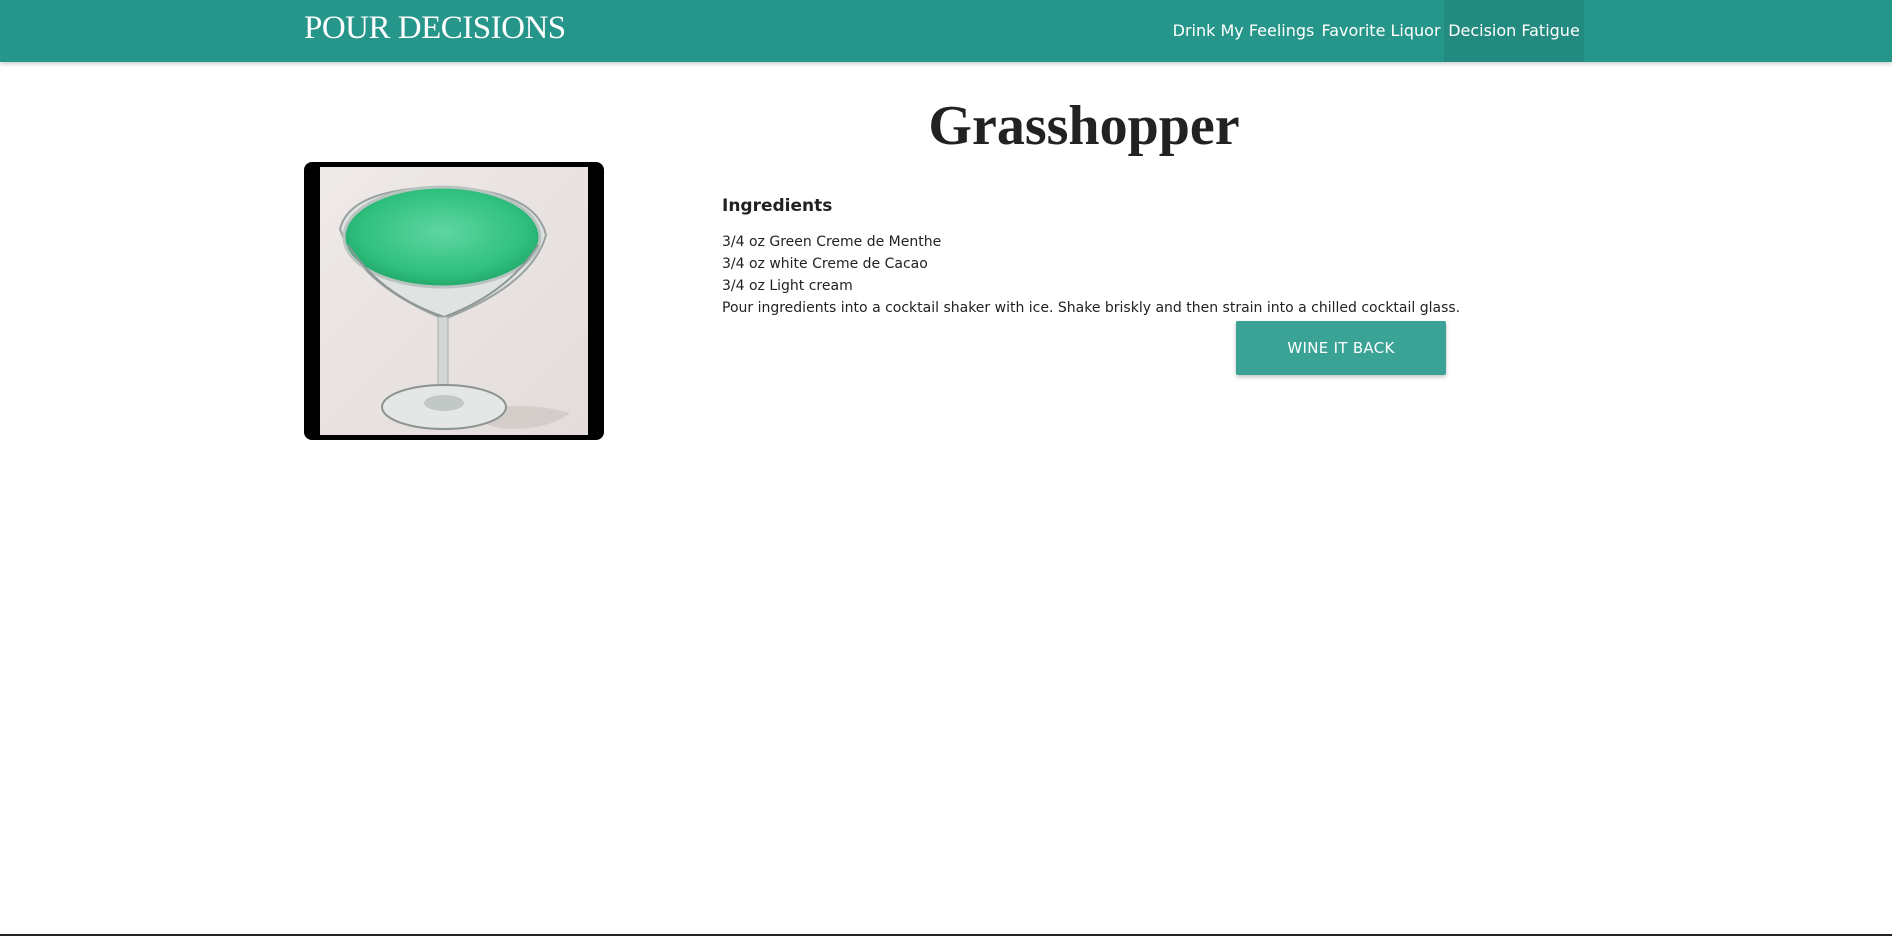 The image size is (1892, 936). What do you see at coordinates (832, 242) in the screenshot?
I see `ingredient-item: 3/4 oz Green Creme de Menthe` at bounding box center [832, 242].